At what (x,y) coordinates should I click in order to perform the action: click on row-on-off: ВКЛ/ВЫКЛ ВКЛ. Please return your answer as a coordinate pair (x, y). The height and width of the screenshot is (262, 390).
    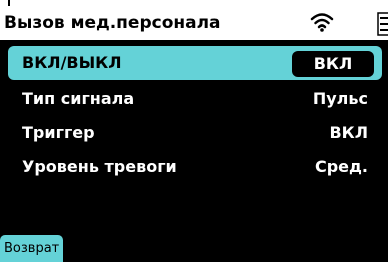
    Looking at the image, I should click on (195, 63).